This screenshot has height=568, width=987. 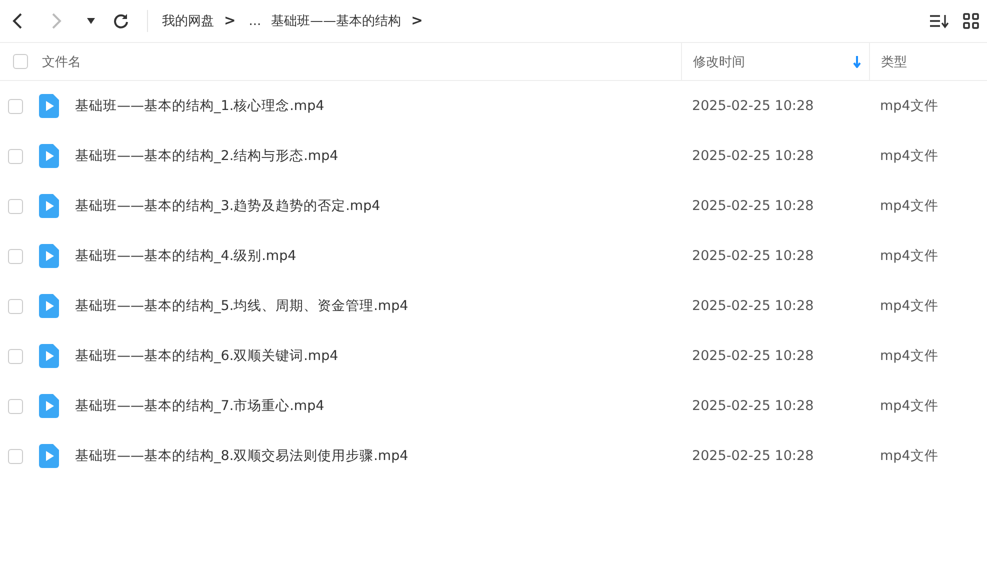 What do you see at coordinates (121, 21) in the screenshot?
I see `refresh-icon` at bounding box center [121, 21].